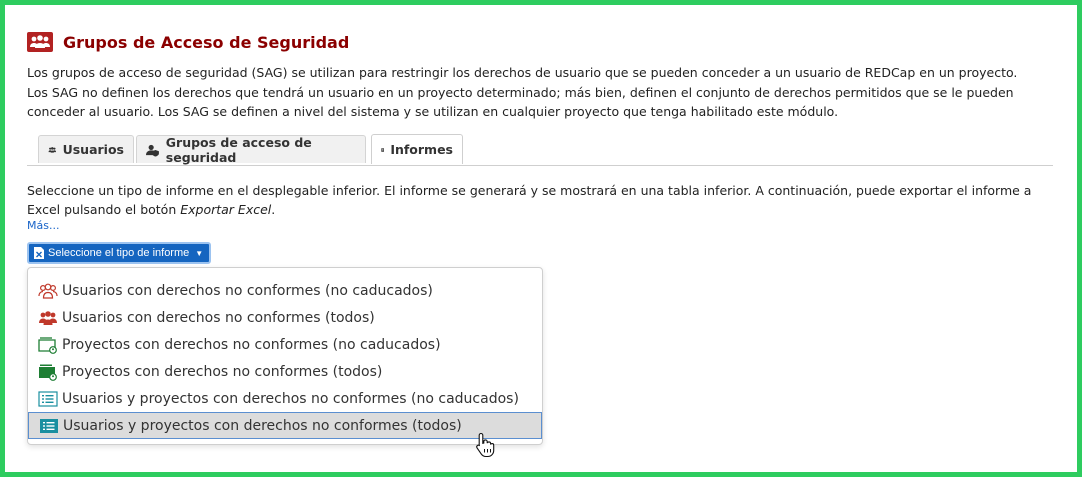 The image size is (1082, 477). I want to click on caret-down-icon: ▼, so click(199, 253).